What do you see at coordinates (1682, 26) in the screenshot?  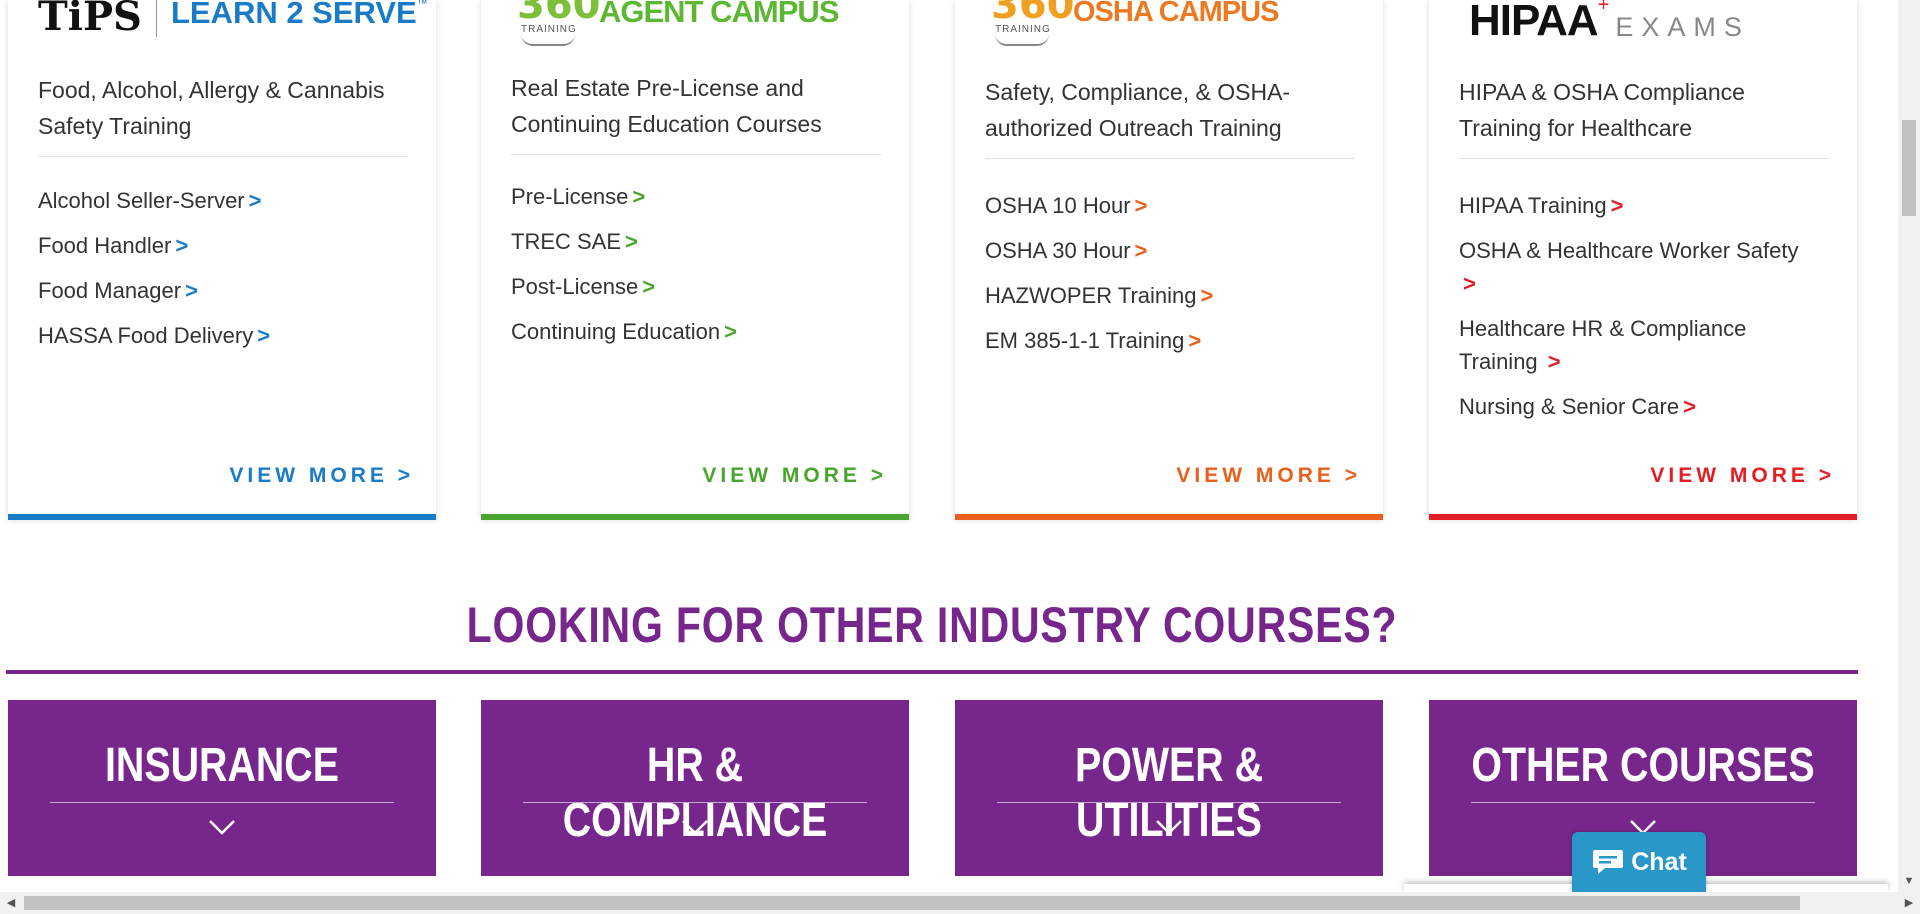 I see `hipaa-logo-exams: EXAMS` at bounding box center [1682, 26].